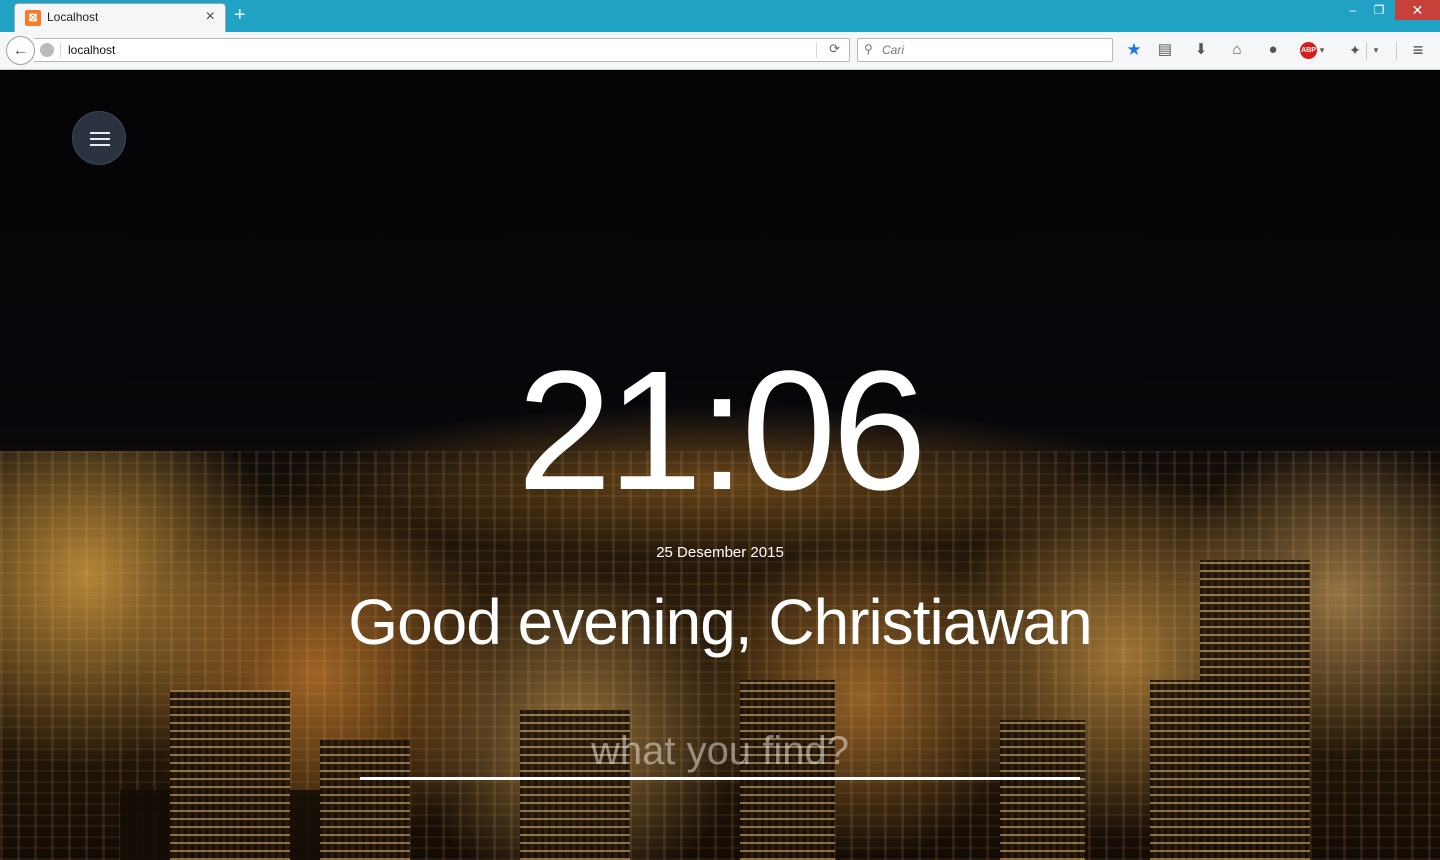 Image resolution: width=1440 pixels, height=860 pixels. What do you see at coordinates (442, 50) in the screenshot?
I see `url-bar: localhost ⟳` at bounding box center [442, 50].